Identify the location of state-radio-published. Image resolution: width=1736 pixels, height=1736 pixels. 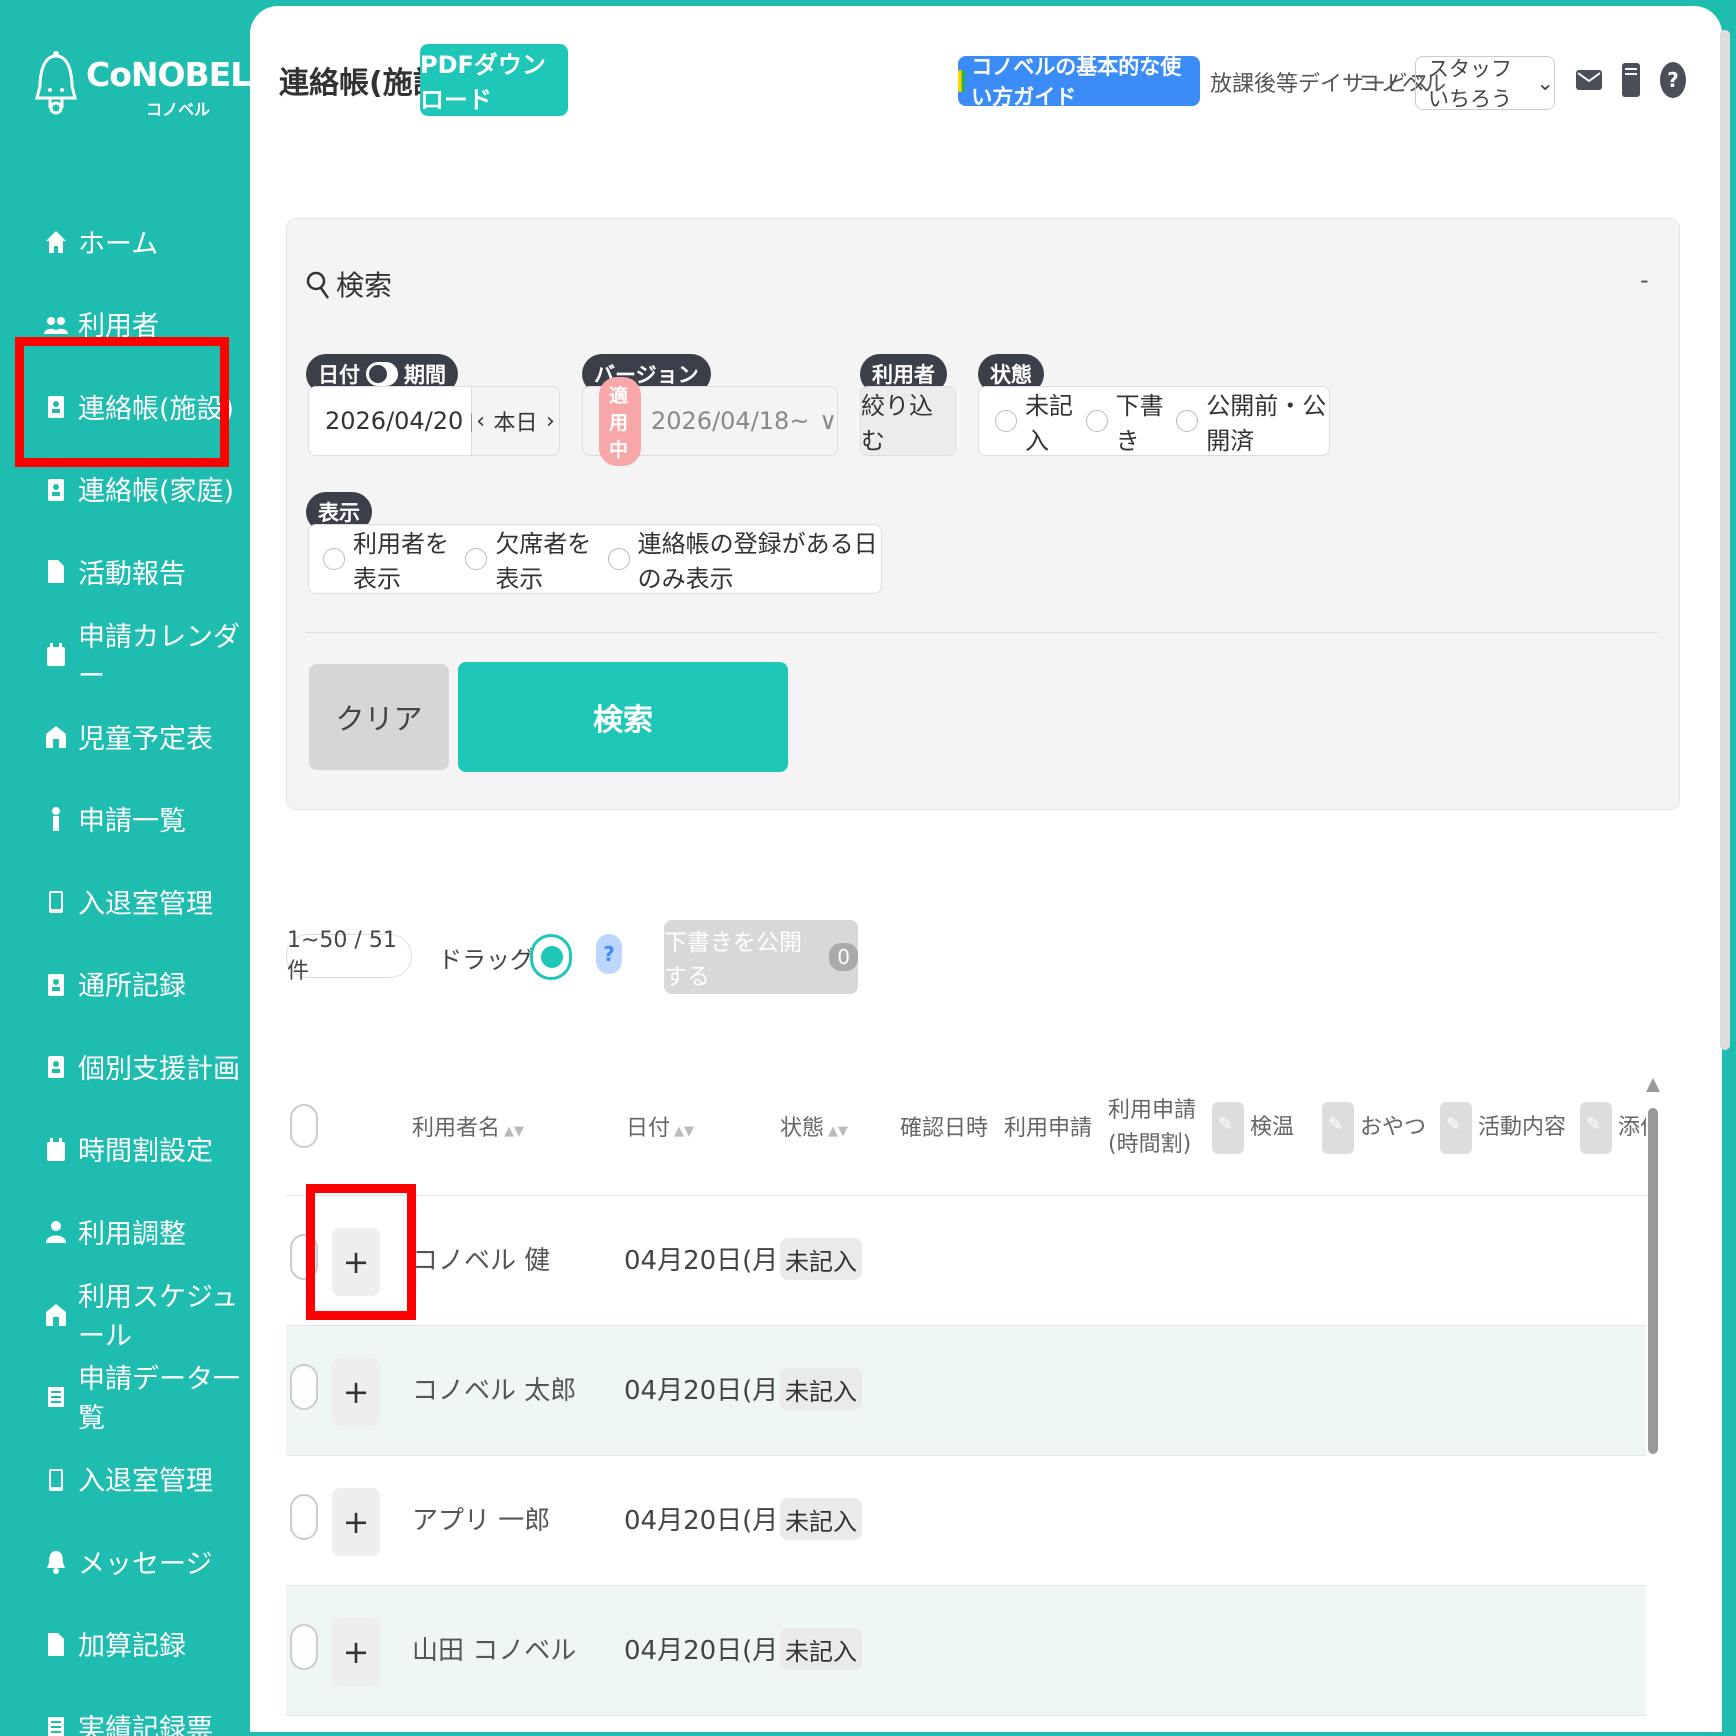
(1187, 421).